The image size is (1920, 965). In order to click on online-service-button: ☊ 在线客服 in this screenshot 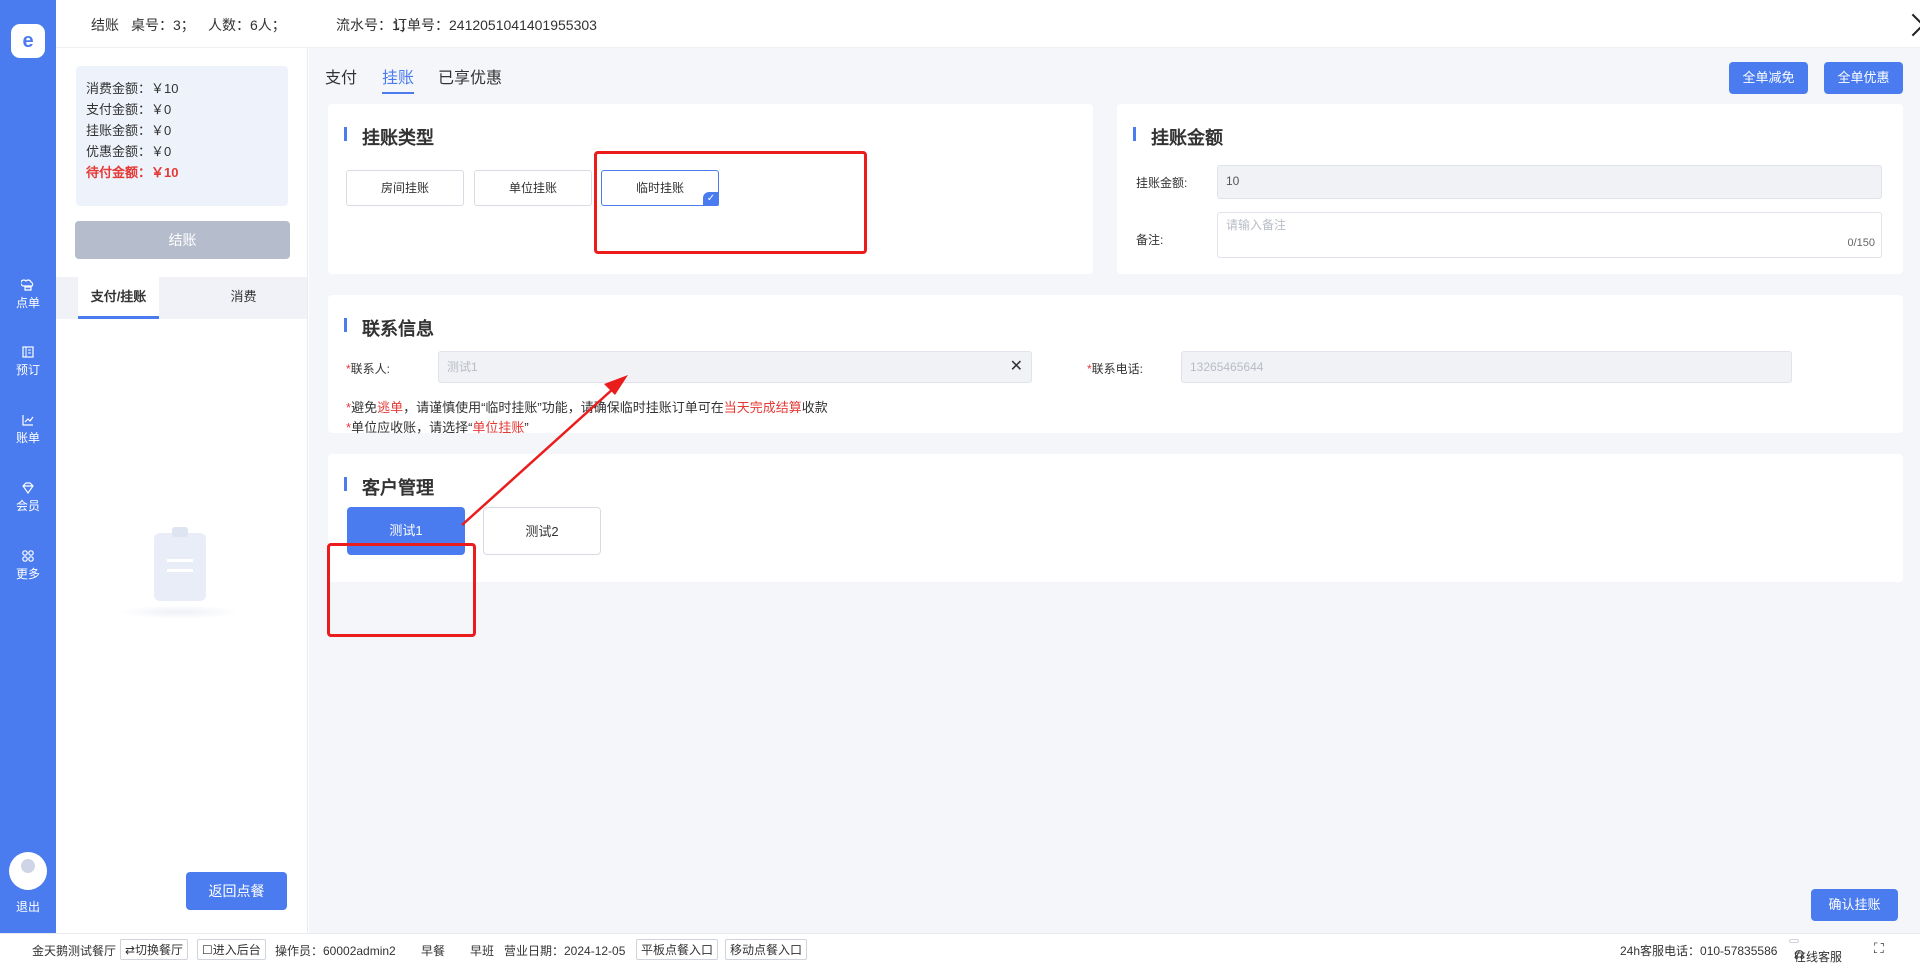, I will do `click(1815, 951)`.